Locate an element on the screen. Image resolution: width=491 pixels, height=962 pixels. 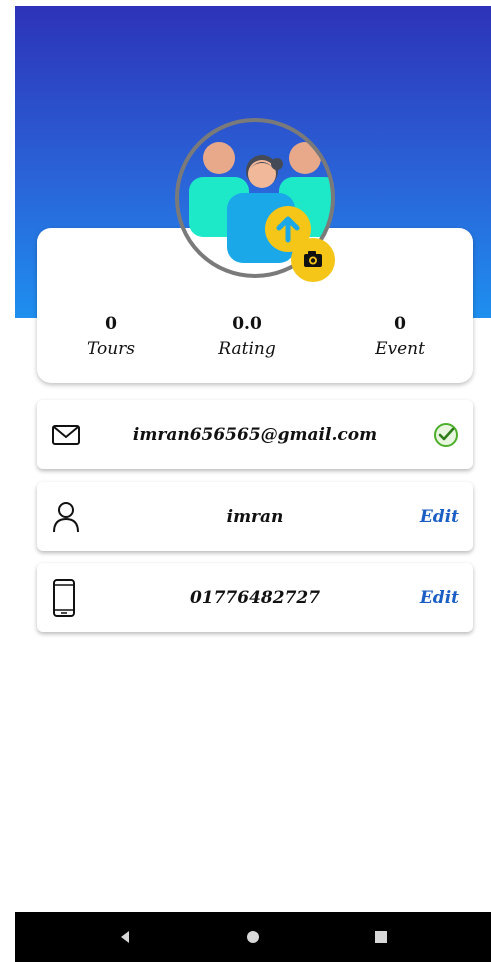
mail-icon is located at coordinates (66, 434).